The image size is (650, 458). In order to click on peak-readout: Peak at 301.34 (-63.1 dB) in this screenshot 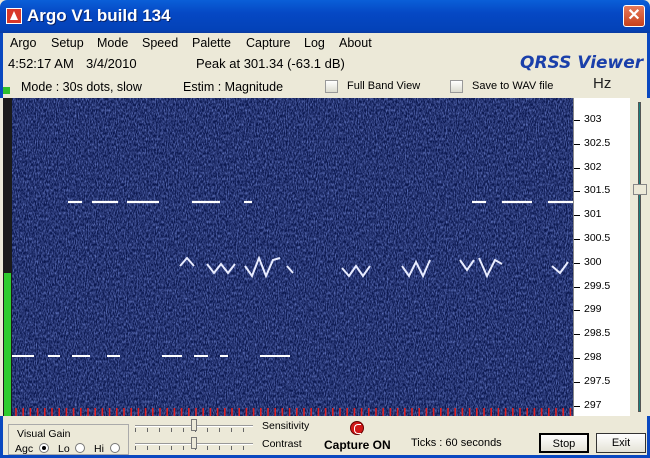, I will do `click(270, 63)`.